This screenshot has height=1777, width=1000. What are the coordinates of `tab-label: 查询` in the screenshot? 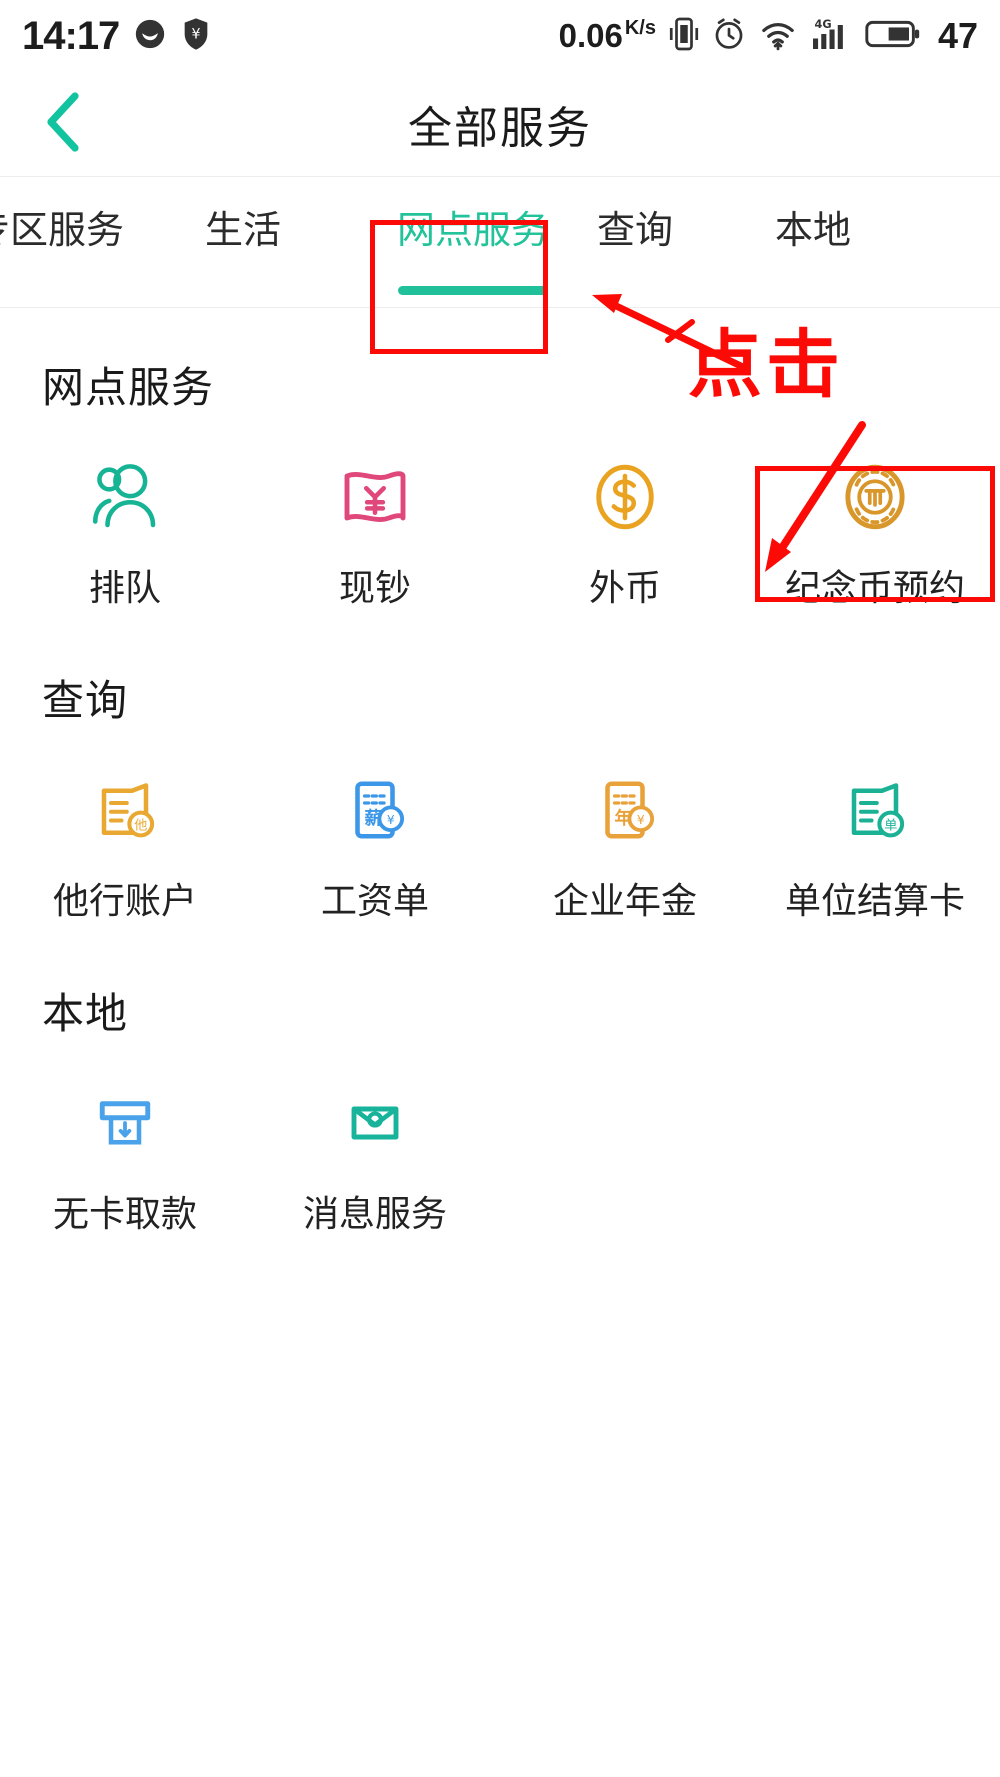 It's located at (635, 231).